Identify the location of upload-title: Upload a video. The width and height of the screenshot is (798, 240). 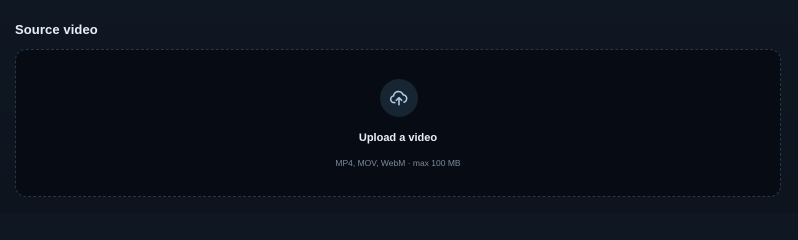
(398, 138).